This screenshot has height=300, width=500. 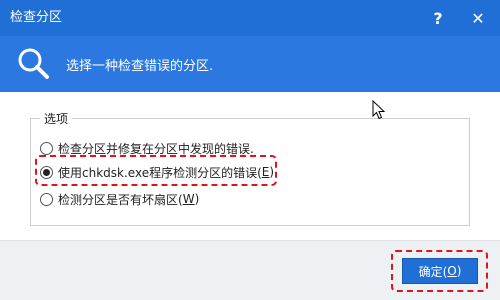 What do you see at coordinates (36, 17) in the screenshot?
I see `window-title: 检查分区` at bounding box center [36, 17].